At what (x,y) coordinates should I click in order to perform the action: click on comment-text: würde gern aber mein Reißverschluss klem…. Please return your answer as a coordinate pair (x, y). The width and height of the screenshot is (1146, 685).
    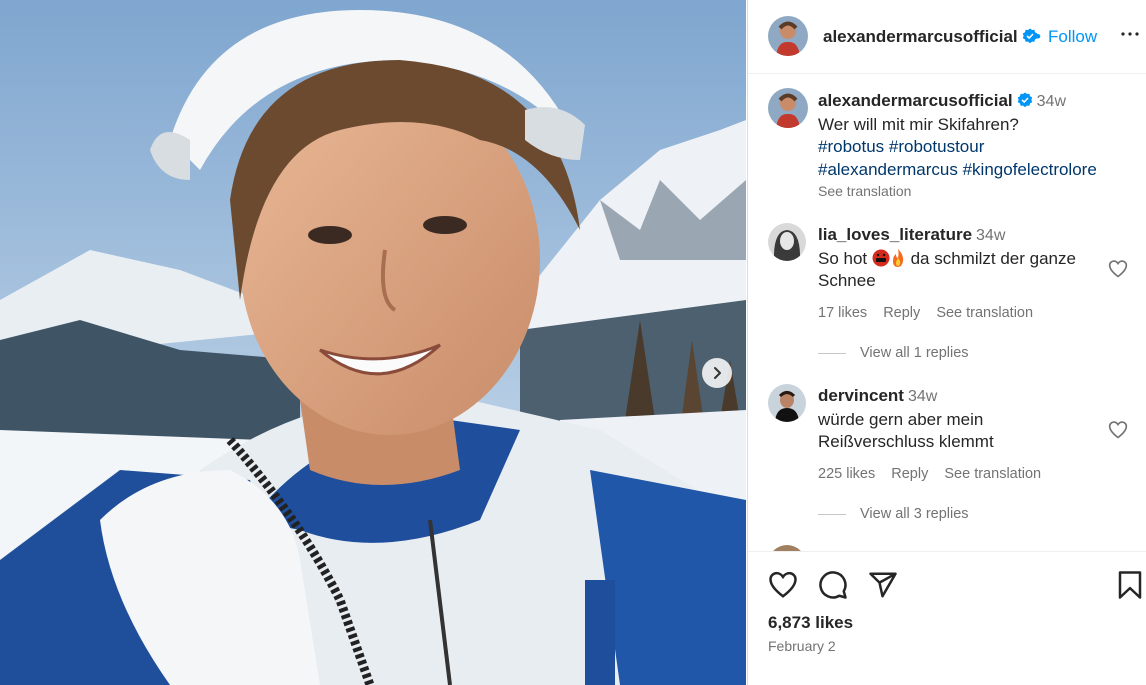
    Looking at the image, I should click on (906, 430).